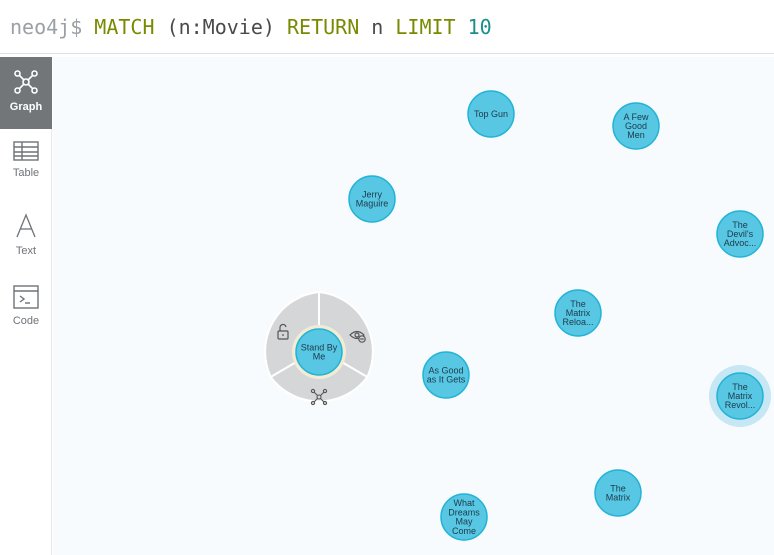 The image size is (774, 555). I want to click on query-token: n, so click(377, 26).